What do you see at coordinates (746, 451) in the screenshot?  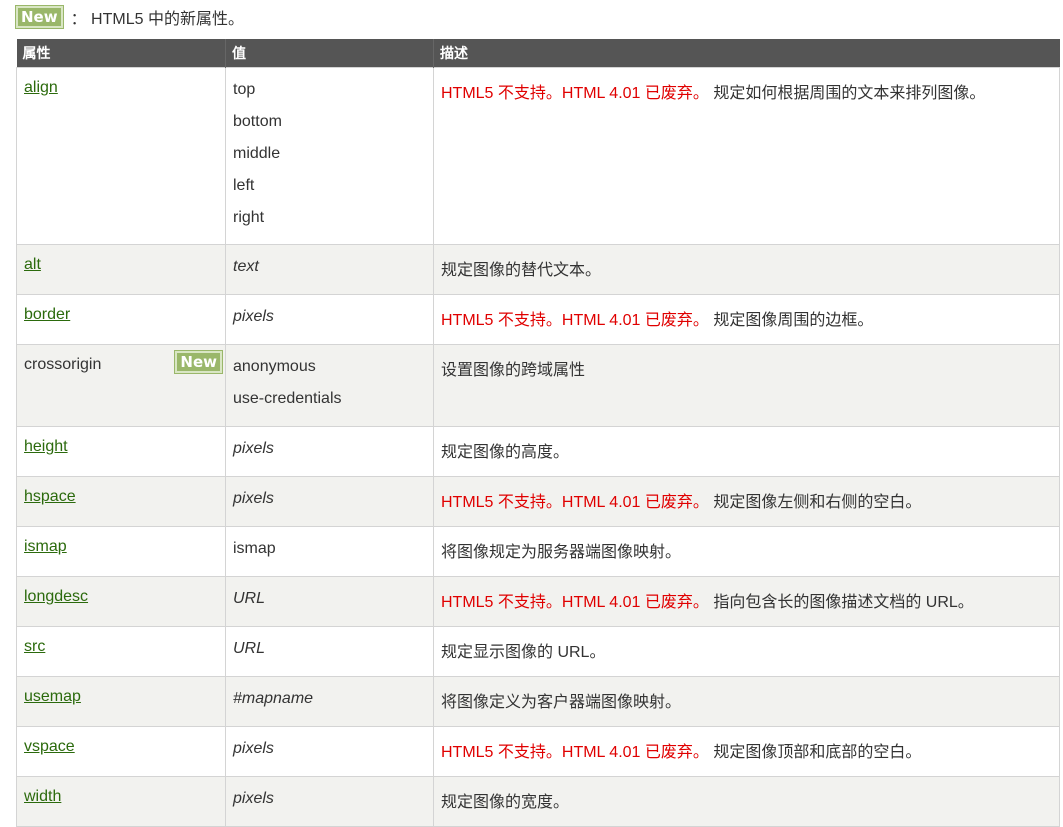 I see `description-cell: 规定图像的高度。` at bounding box center [746, 451].